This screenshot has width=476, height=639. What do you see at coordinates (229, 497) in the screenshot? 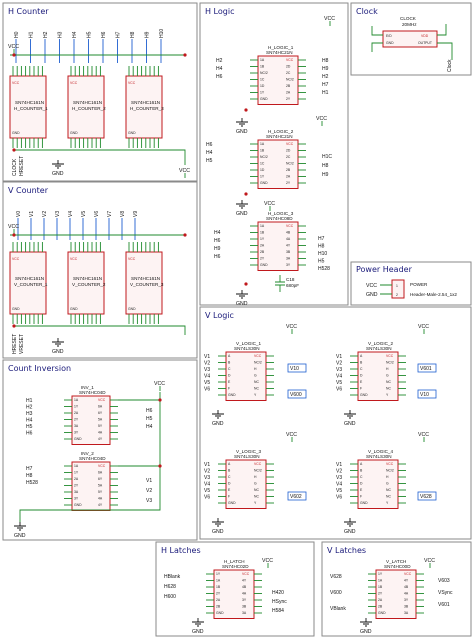
I see `v-logic-3-lpin: F` at bounding box center [229, 497].